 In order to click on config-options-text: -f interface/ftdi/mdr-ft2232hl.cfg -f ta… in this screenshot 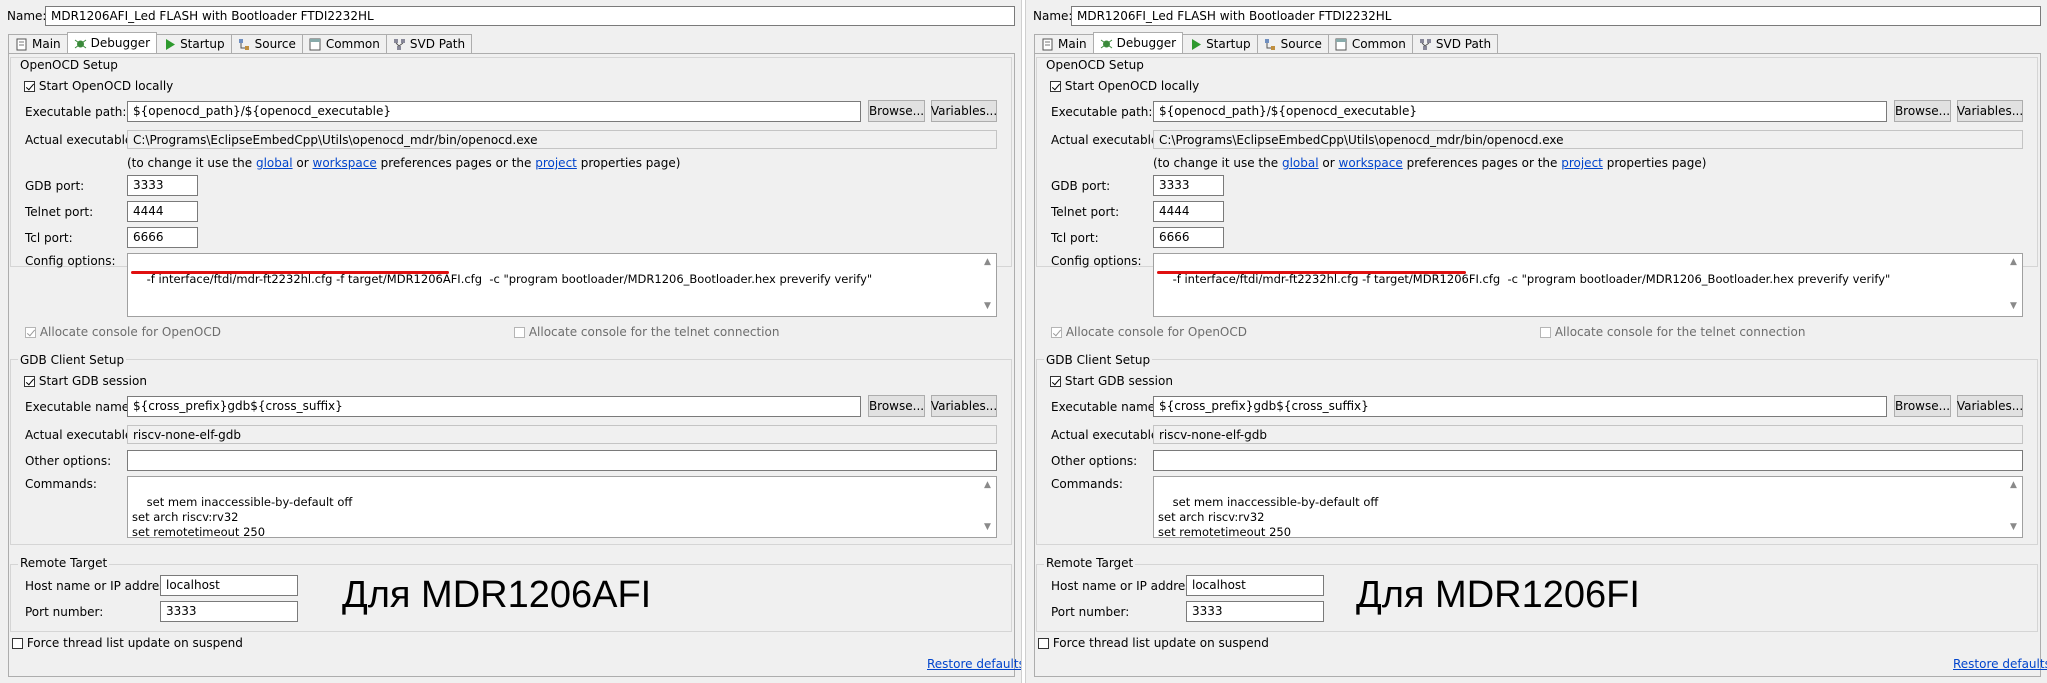, I will do `click(1531, 279)`.